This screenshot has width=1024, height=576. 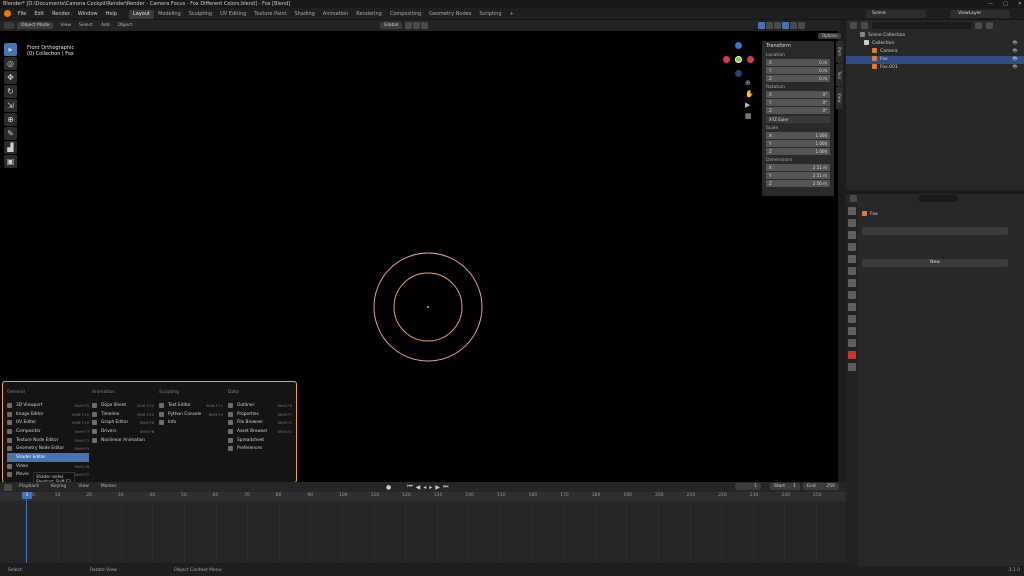 I want to click on timeline-menu-marker: Marker, so click(x=109, y=487).